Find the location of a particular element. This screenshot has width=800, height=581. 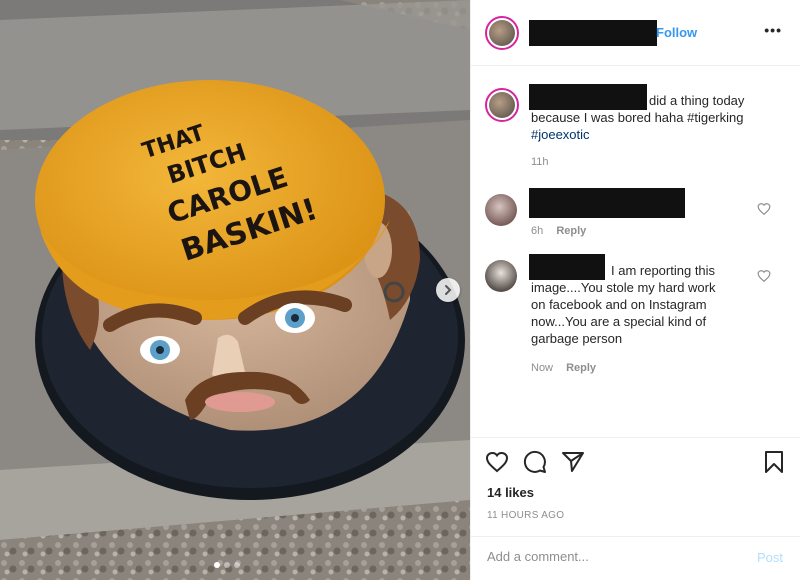

share-icon is located at coordinates (573, 462).